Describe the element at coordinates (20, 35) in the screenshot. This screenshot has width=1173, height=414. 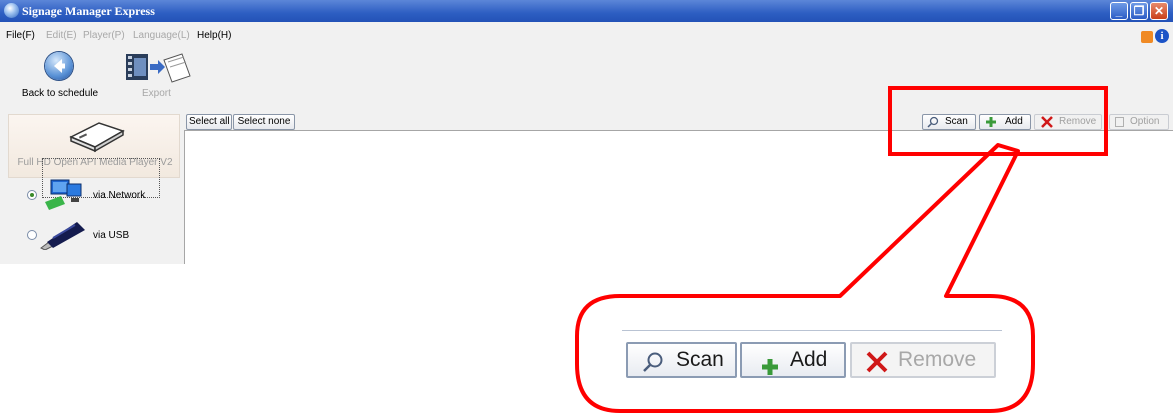
I see `menu-file: File(F)` at that location.